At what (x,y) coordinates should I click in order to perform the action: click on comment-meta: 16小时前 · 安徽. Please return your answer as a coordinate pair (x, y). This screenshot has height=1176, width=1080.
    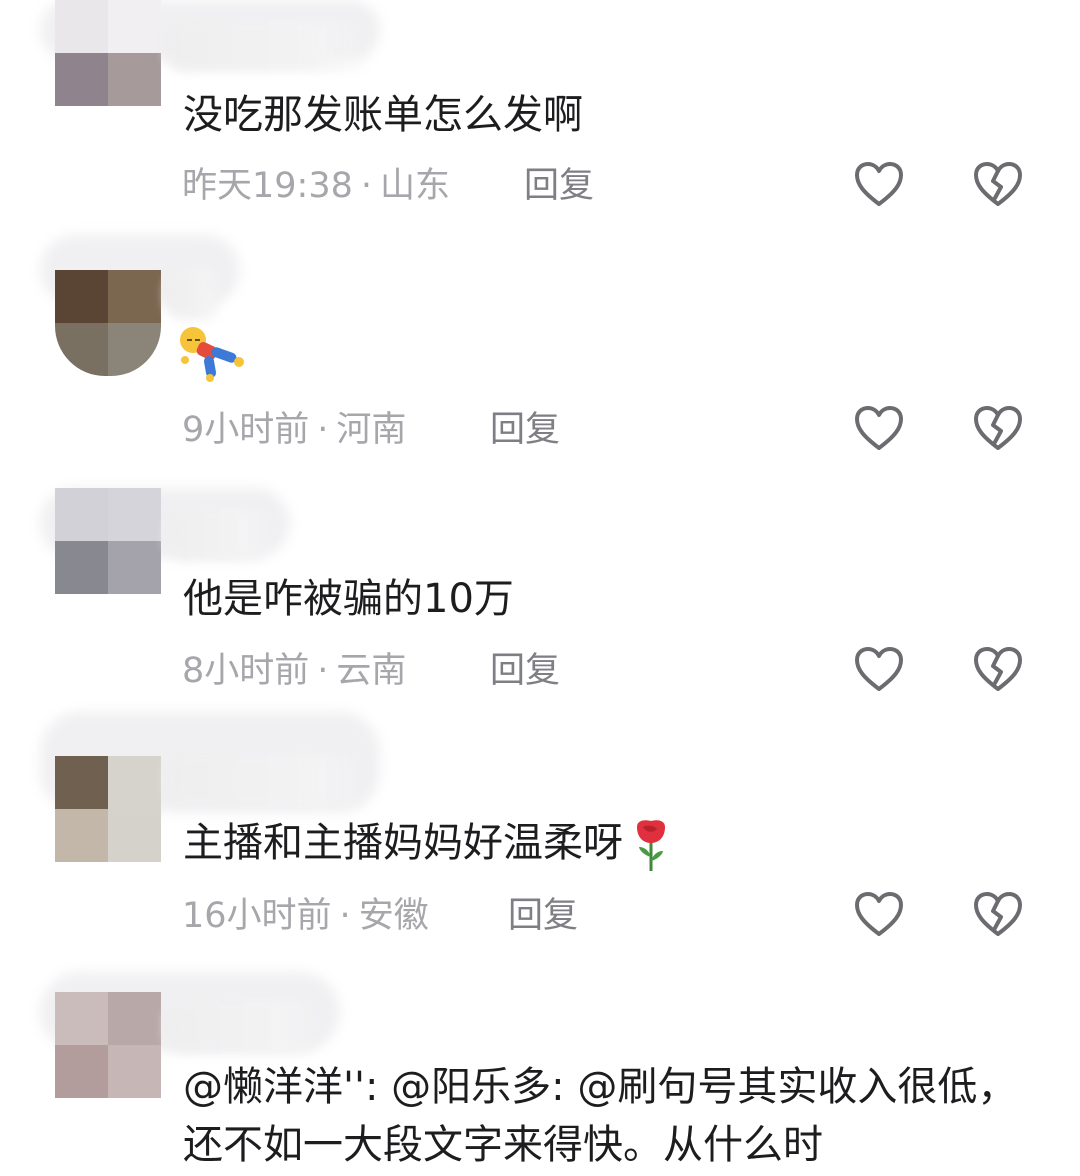
    Looking at the image, I should click on (305, 916).